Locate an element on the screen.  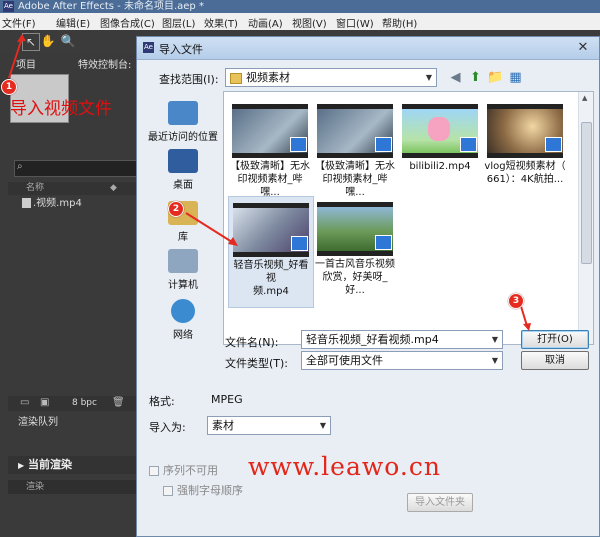
step-marker-3: 3 is located at coordinates (516, 301).